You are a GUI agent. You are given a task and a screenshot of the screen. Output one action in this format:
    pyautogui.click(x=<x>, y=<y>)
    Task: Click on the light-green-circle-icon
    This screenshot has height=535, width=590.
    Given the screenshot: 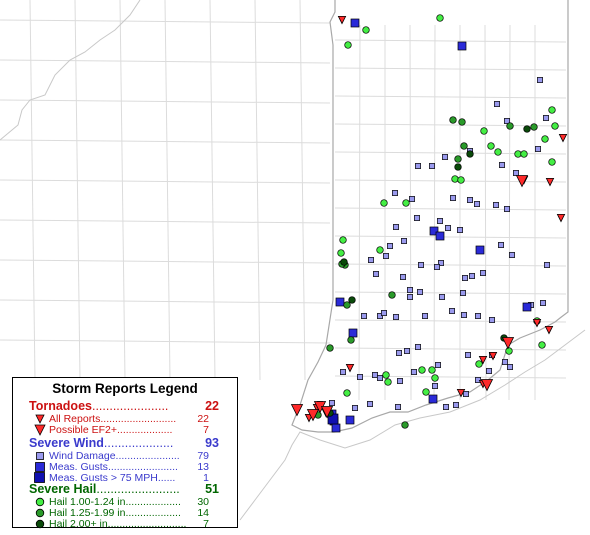 What is the action you would take?
    pyautogui.click(x=40, y=502)
    